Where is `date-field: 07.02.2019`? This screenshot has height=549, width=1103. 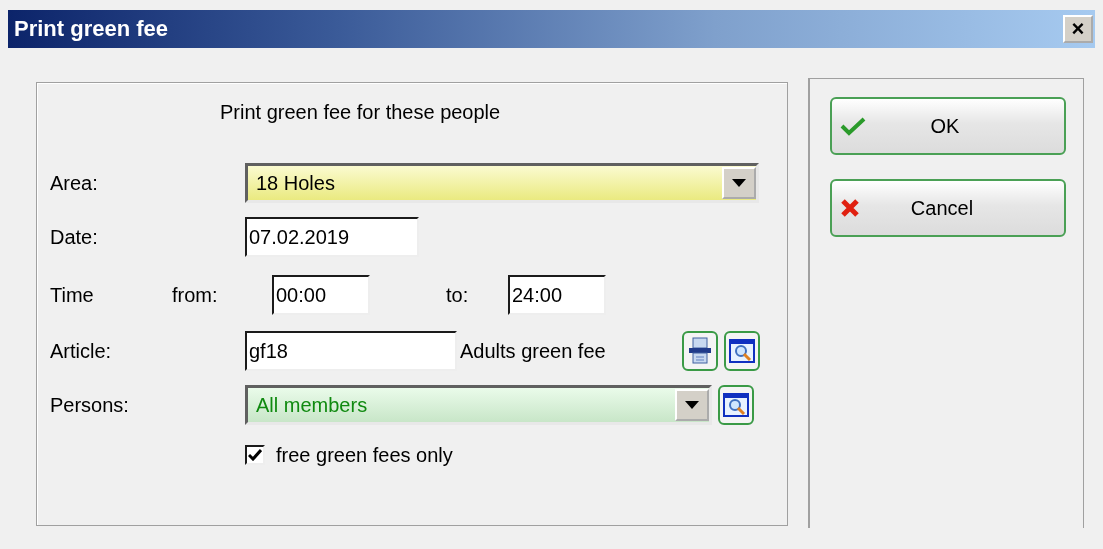 date-field: 07.02.2019 is located at coordinates (332, 237).